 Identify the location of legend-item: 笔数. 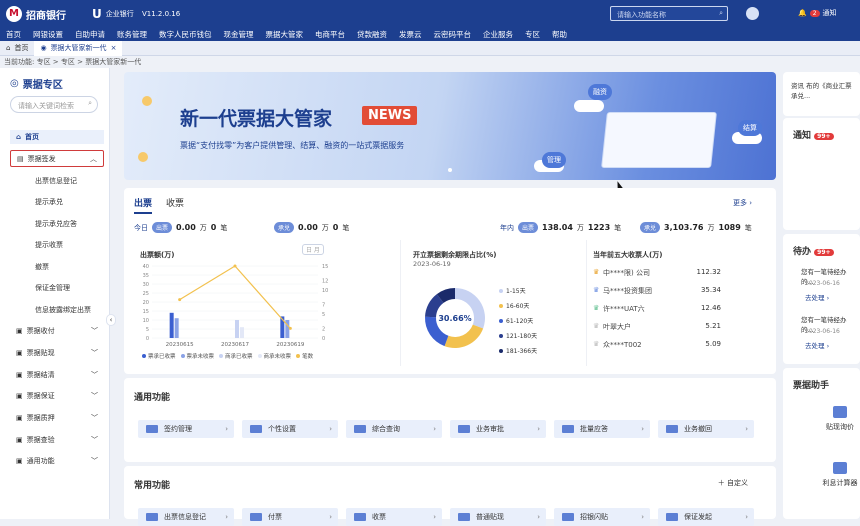
(304, 356).